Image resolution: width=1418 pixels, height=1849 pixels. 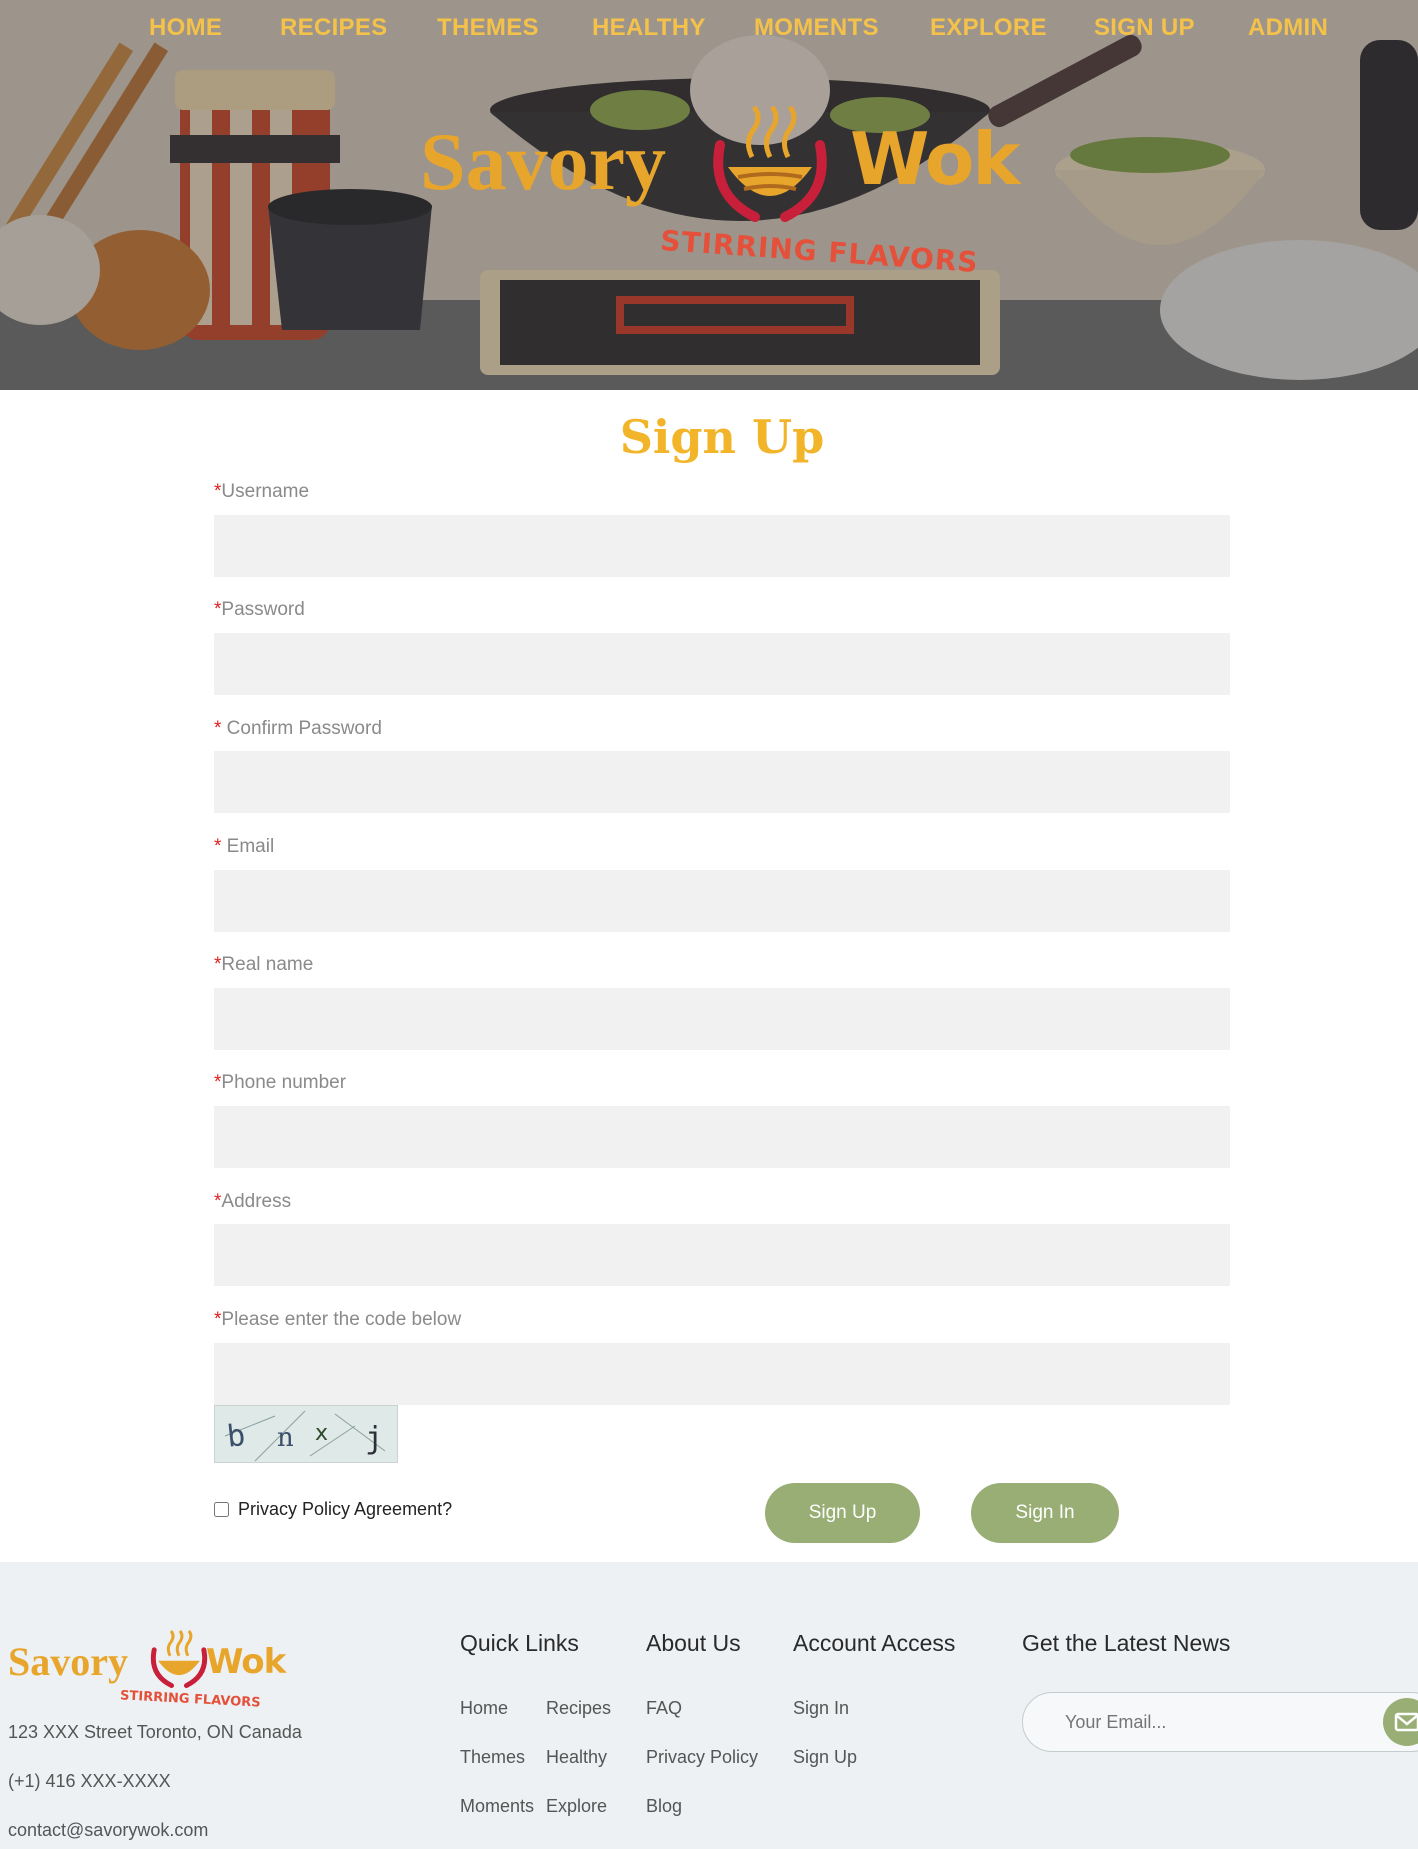 I want to click on phone-number-input, so click(x=722, y=1137).